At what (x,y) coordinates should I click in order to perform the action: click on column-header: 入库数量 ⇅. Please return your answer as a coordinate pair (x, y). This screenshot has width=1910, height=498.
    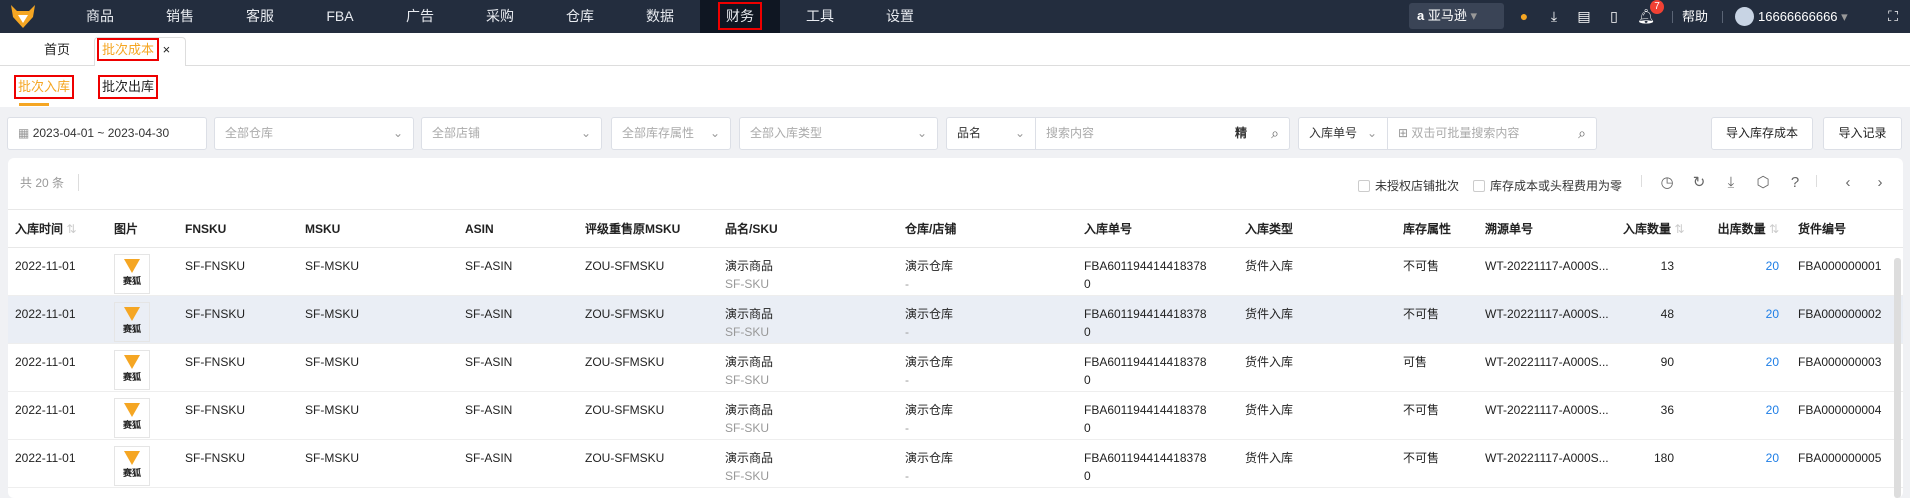
    Looking at the image, I should click on (1651, 228).